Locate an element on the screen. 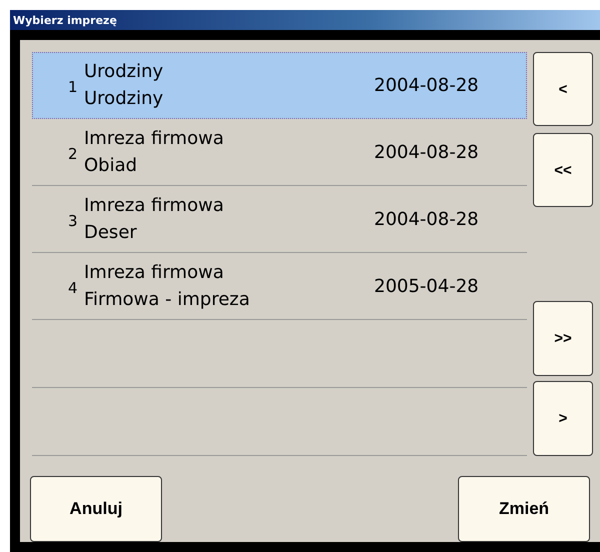 The height and width of the screenshot is (552, 600). event-date: 2005-04-28 is located at coordinates (426, 286).